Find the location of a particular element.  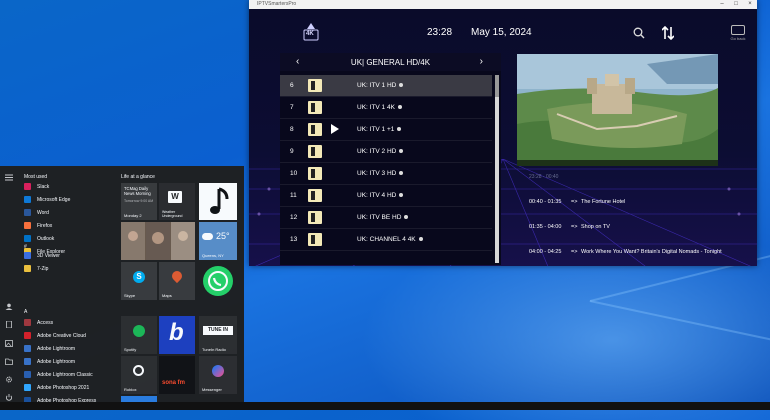

channel-row: 7 UK: ITV 1 4K is located at coordinates (386, 108).